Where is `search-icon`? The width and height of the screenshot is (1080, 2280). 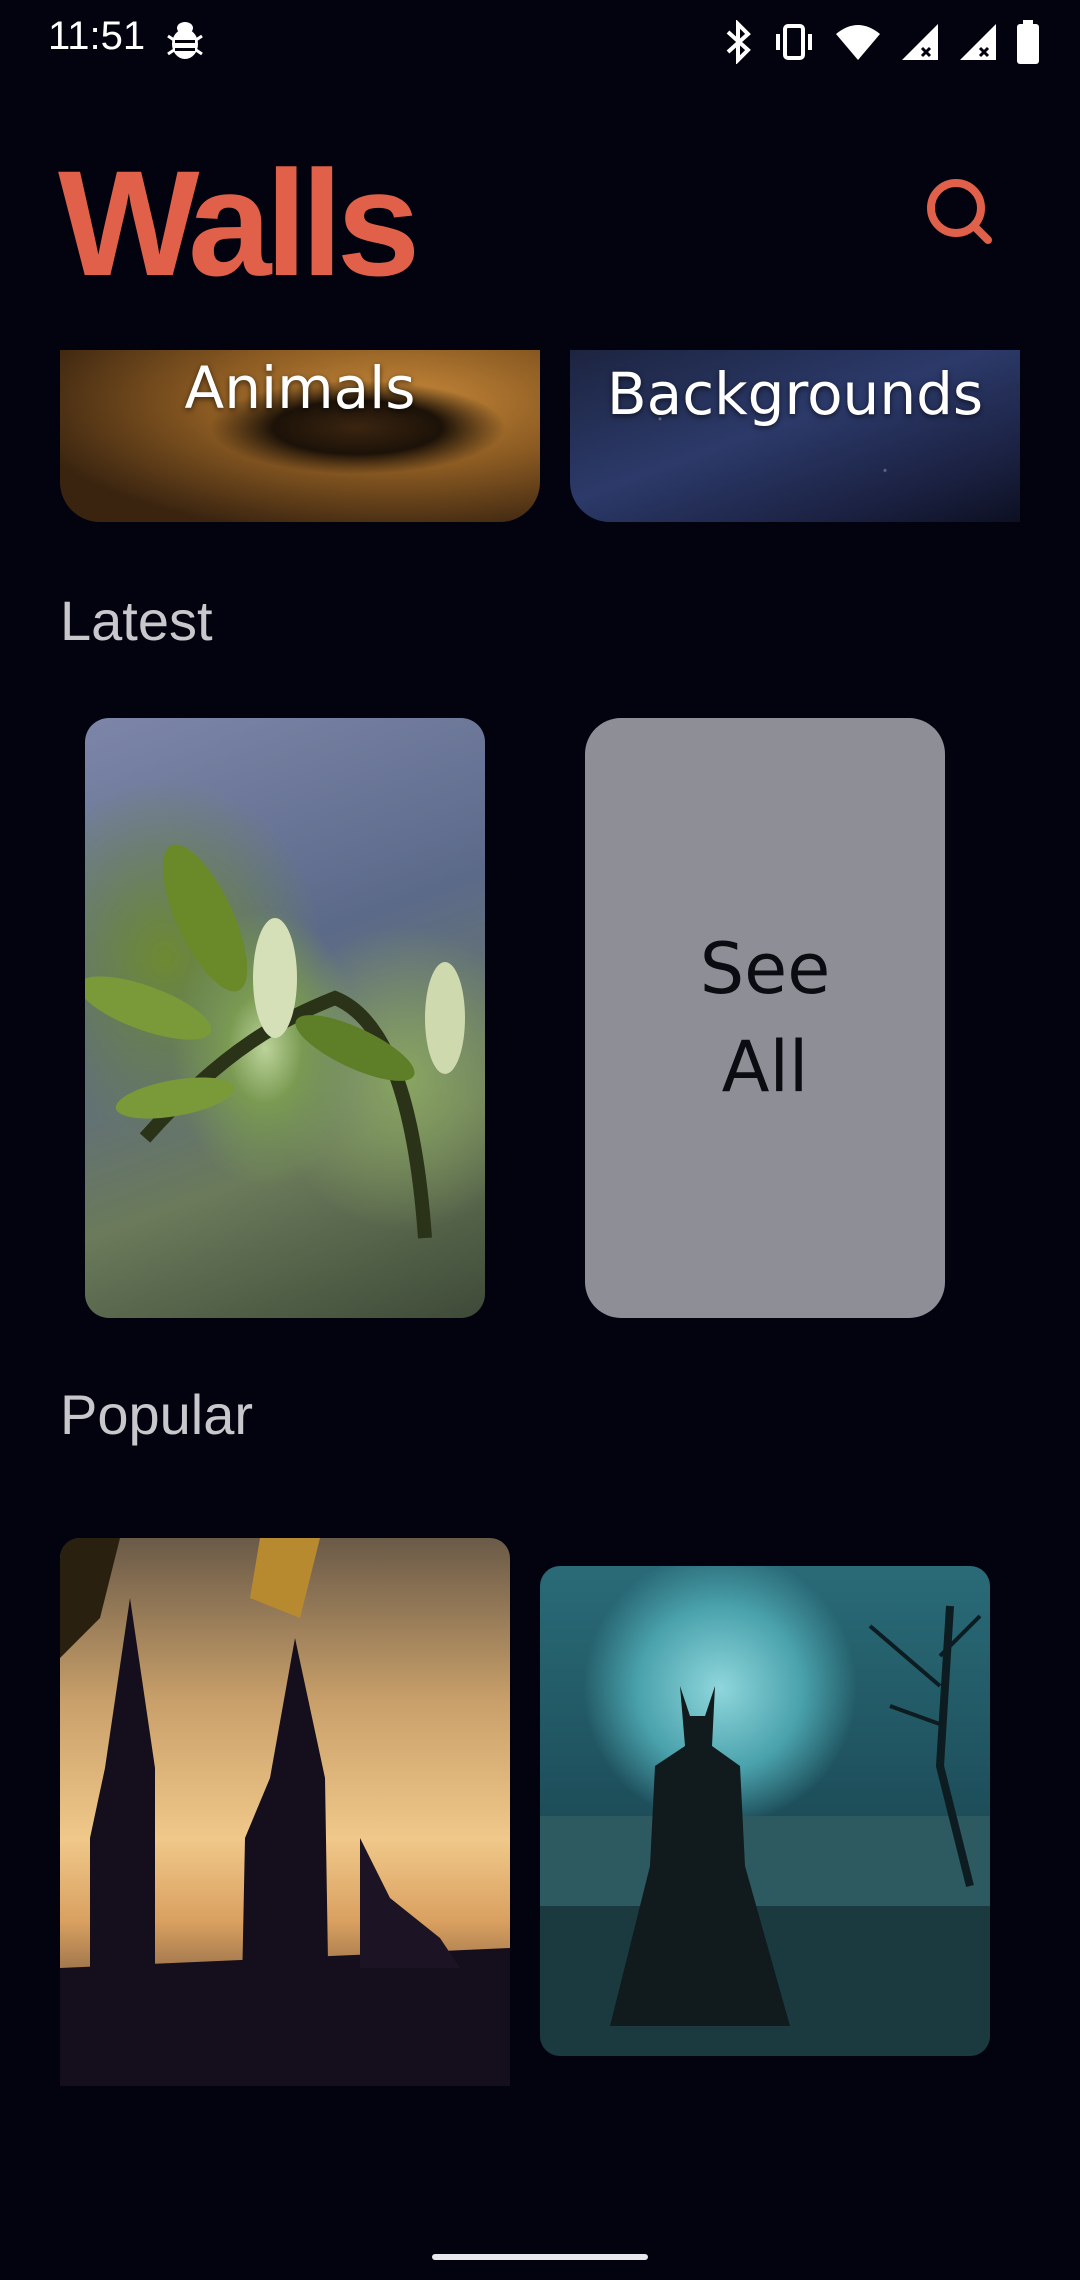
search-icon is located at coordinates (959, 211).